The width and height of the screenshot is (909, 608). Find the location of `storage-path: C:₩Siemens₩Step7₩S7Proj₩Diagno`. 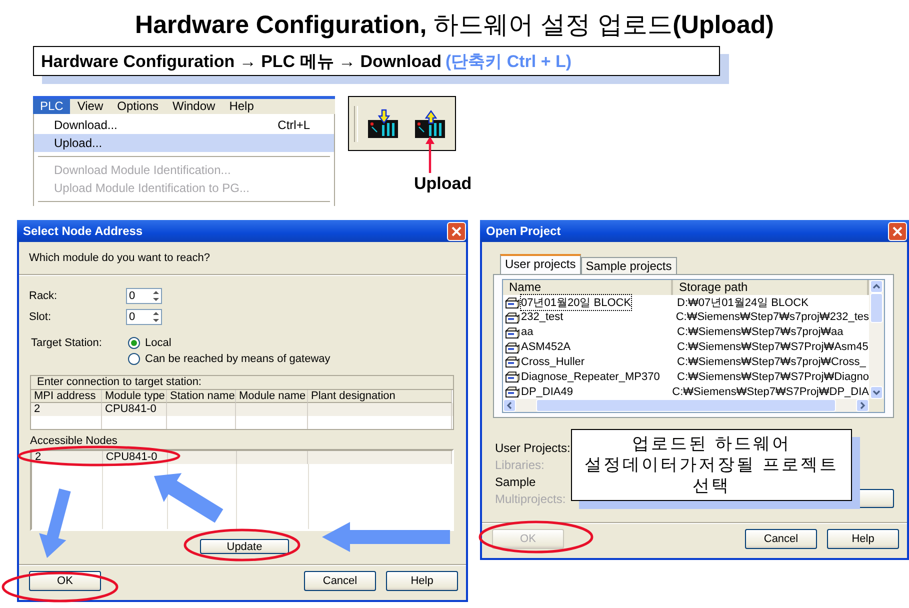

storage-path: C:₩Siemens₩Step7₩S7Proj₩Diagno is located at coordinates (772, 376).